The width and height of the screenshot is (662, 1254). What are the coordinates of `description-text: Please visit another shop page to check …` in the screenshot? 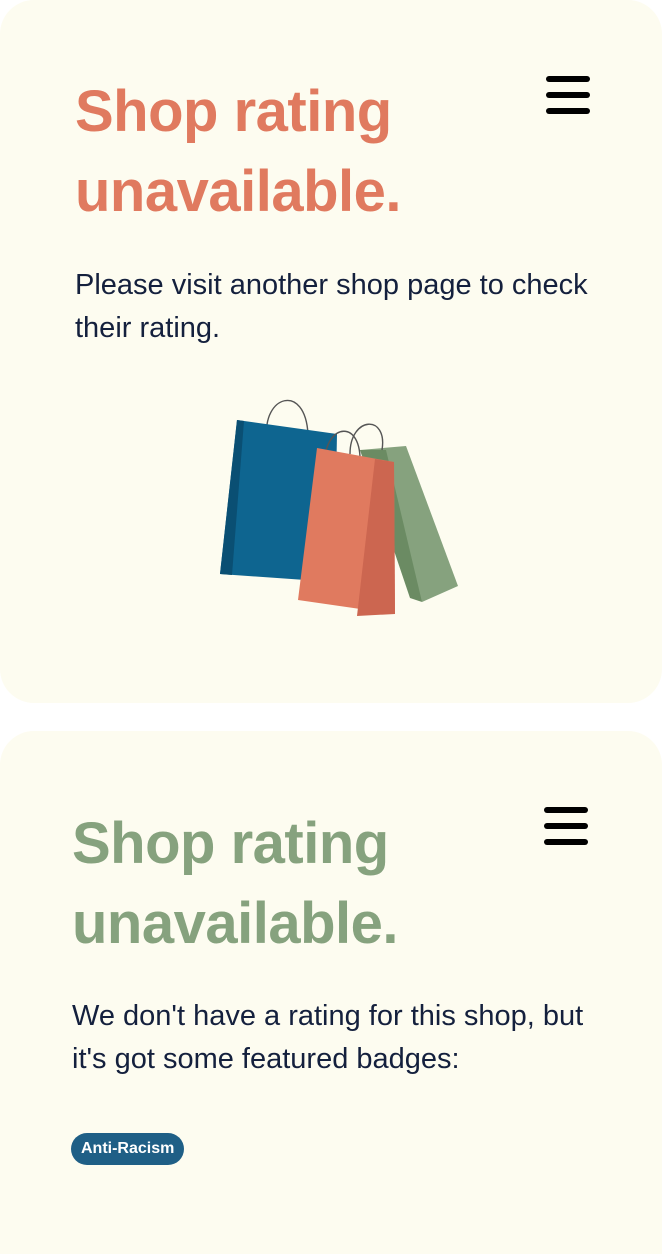 It's located at (331, 306).